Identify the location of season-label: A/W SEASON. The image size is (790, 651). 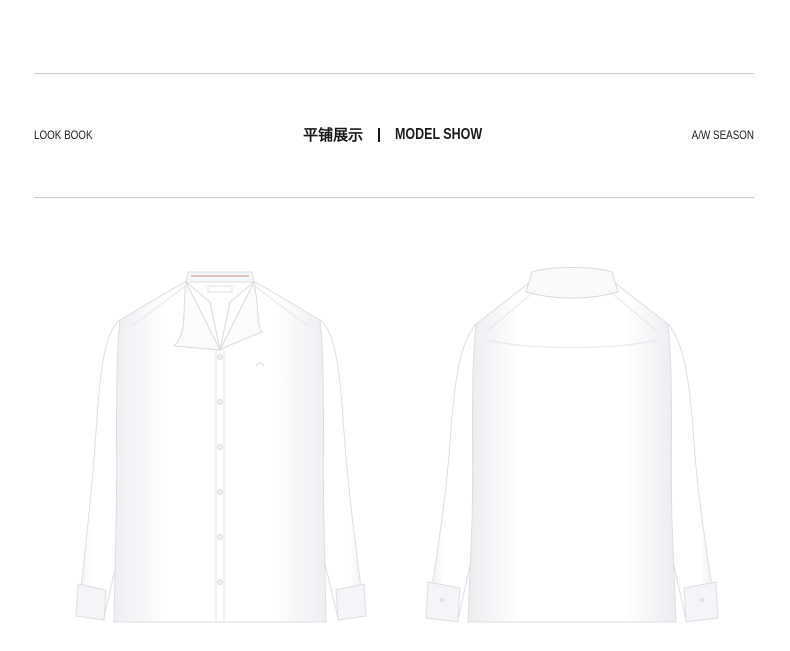
(722, 135).